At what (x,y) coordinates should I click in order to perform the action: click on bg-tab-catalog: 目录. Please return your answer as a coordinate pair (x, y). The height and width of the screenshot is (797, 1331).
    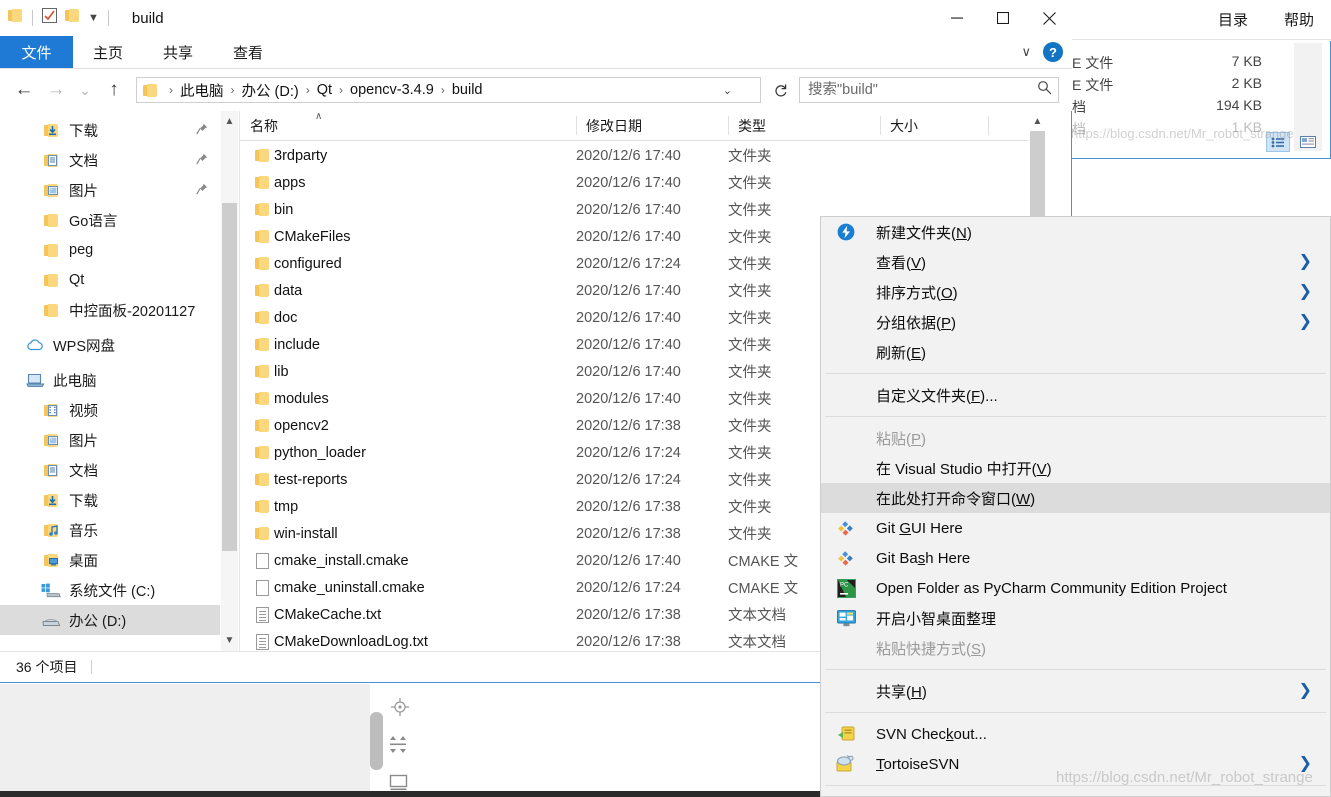
    Looking at the image, I should click on (1233, 19).